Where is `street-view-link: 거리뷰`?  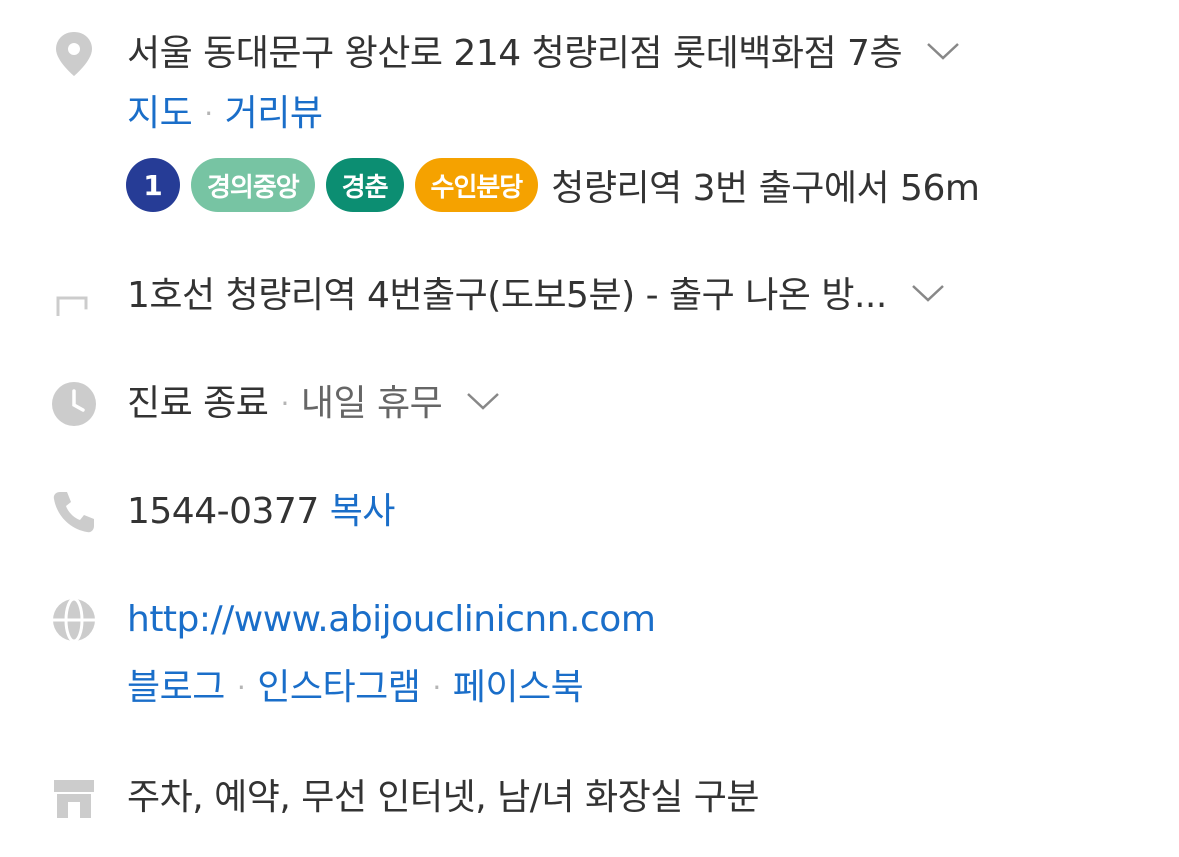 street-view-link: 거리뷰 is located at coordinates (274, 113).